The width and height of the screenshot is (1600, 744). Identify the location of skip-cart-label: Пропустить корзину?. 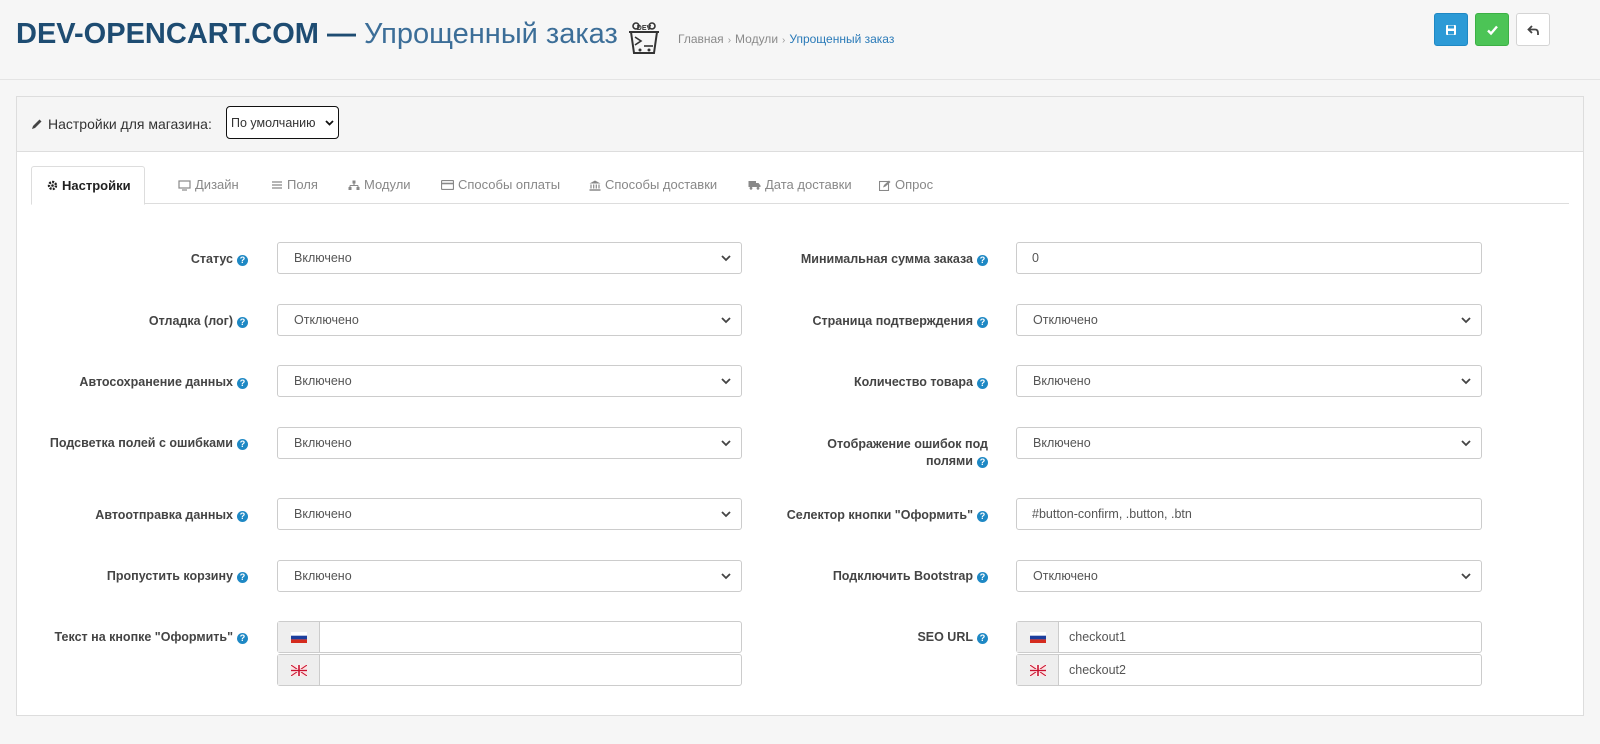
(177, 576).